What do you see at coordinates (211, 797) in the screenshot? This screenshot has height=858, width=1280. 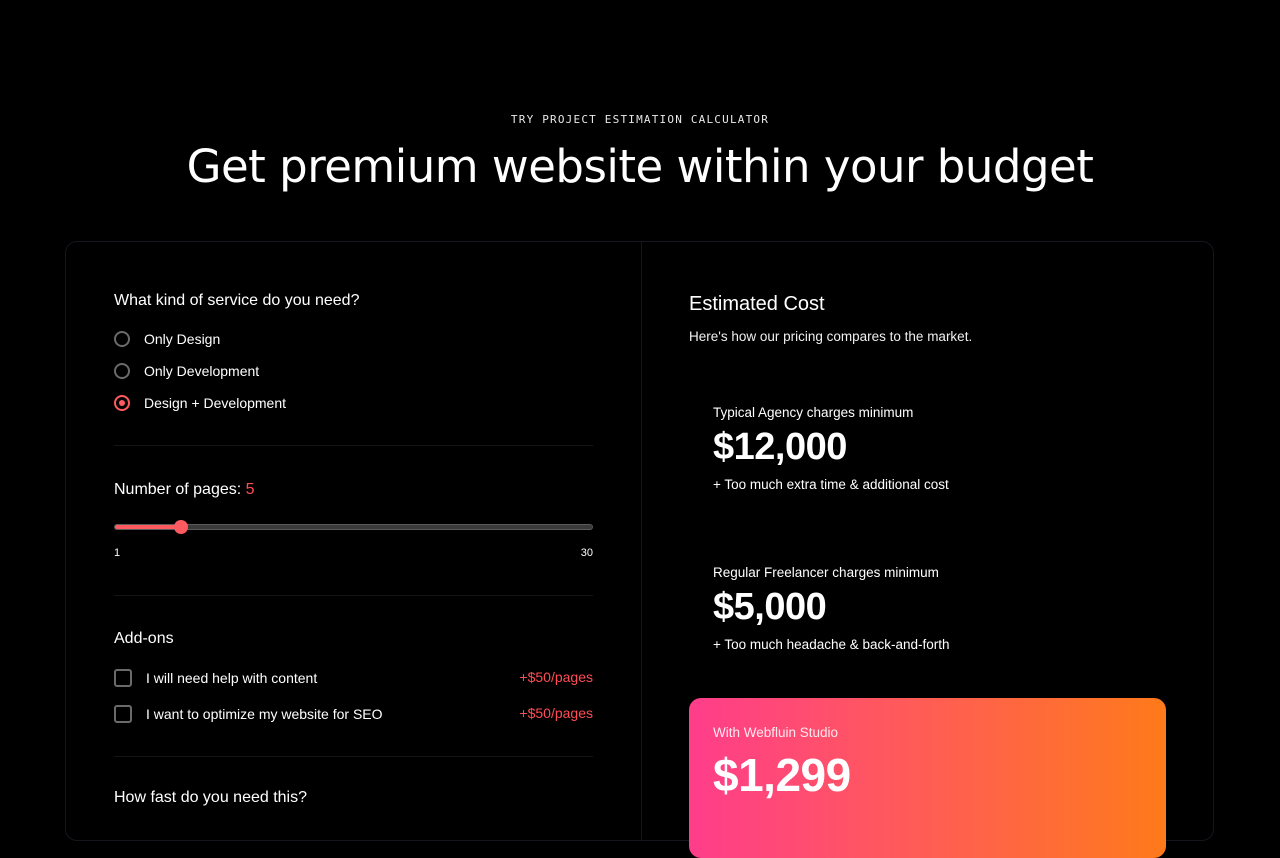 I see `speed-question: How fast do you need this?` at bounding box center [211, 797].